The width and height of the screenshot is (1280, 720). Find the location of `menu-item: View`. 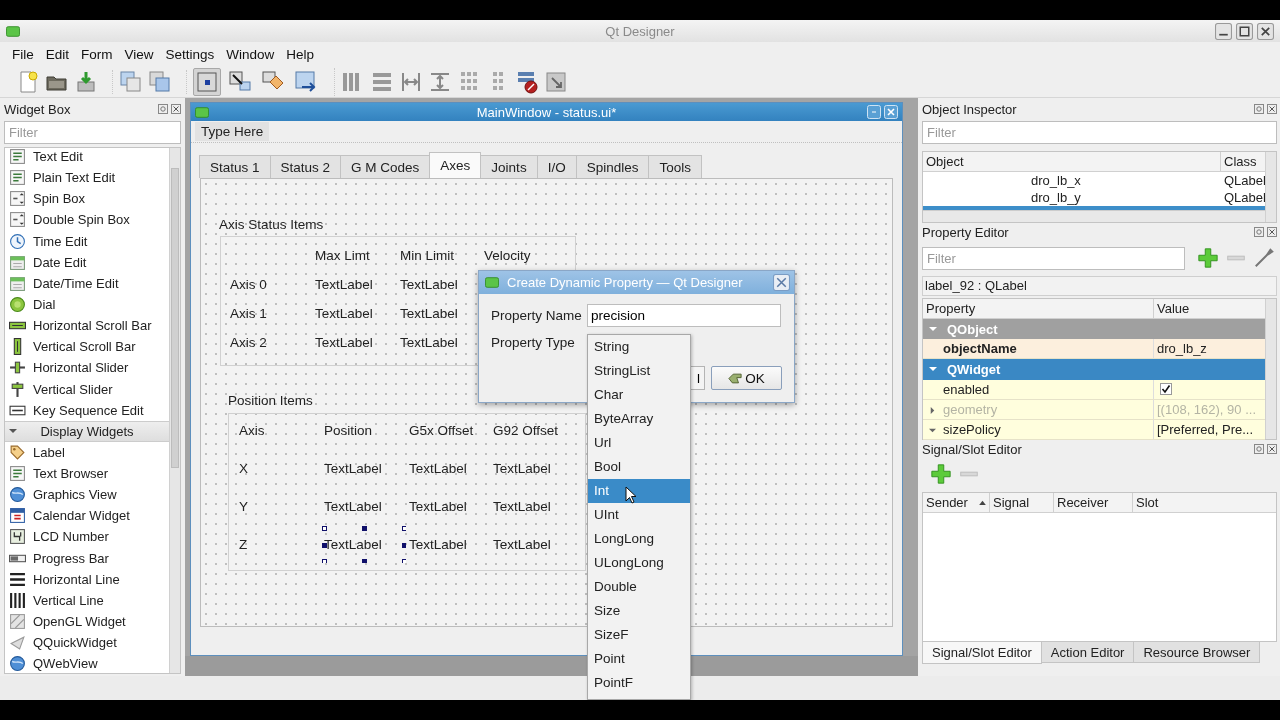

menu-item: View is located at coordinates (139, 54).